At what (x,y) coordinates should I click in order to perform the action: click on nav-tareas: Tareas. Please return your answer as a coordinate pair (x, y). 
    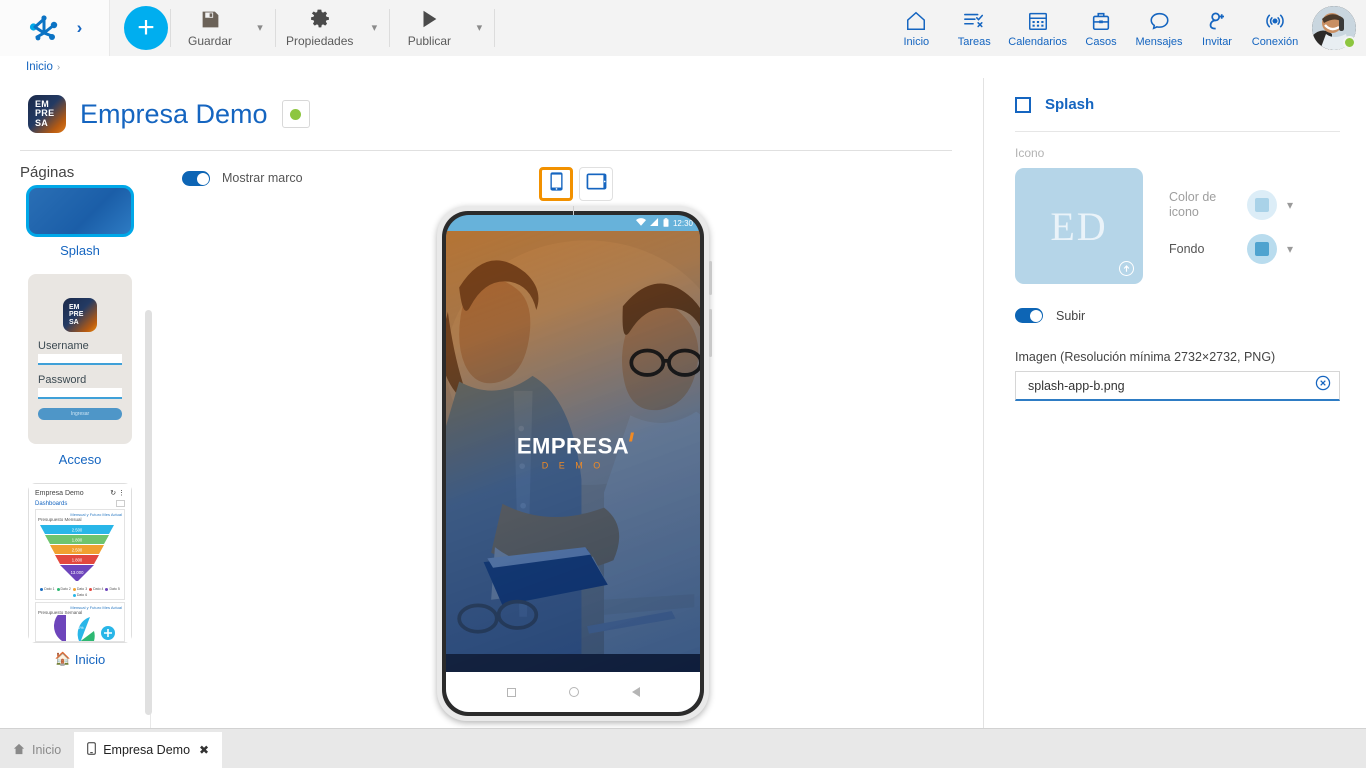
    Looking at the image, I should click on (974, 28).